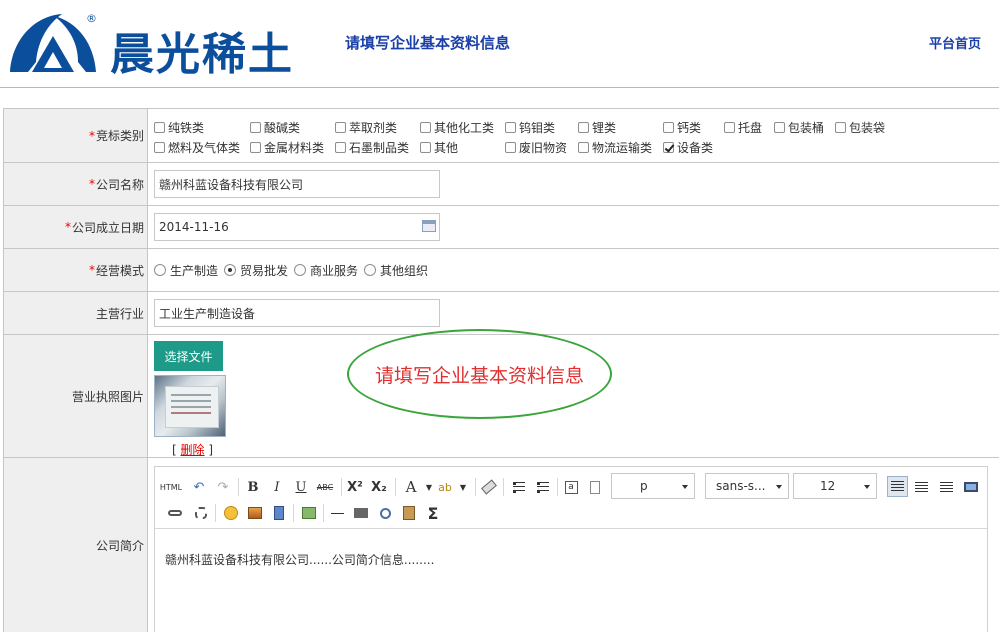 Image resolution: width=999 pixels, height=632 pixels. I want to click on select-file-button: 选择文件, so click(188, 356).